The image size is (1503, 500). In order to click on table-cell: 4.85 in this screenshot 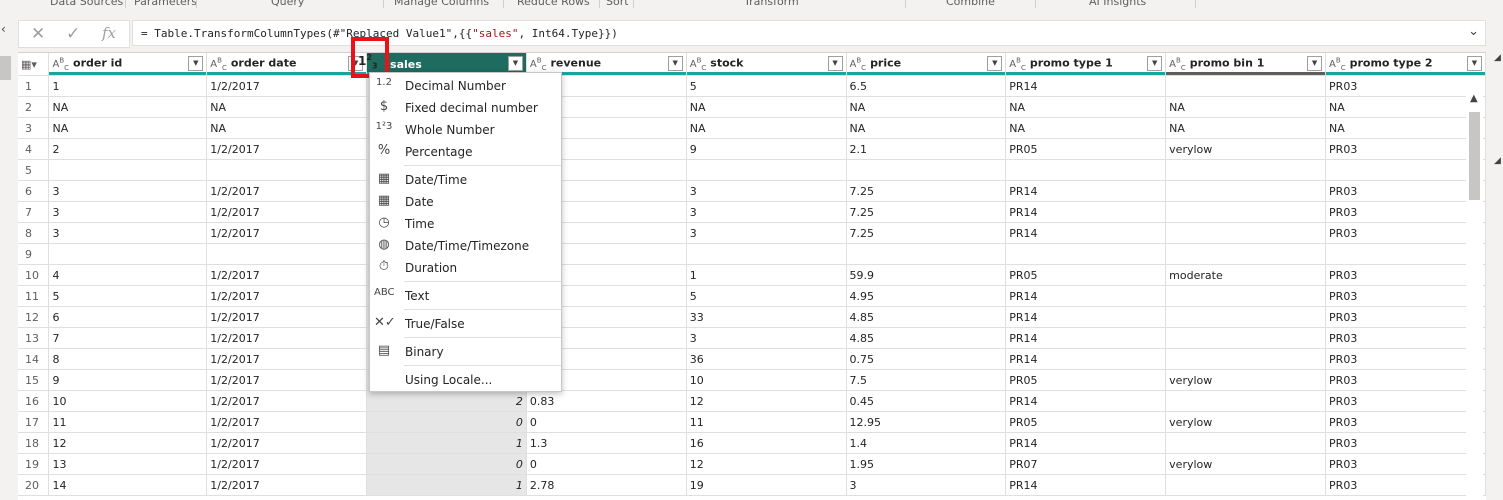, I will do `click(926, 317)`.